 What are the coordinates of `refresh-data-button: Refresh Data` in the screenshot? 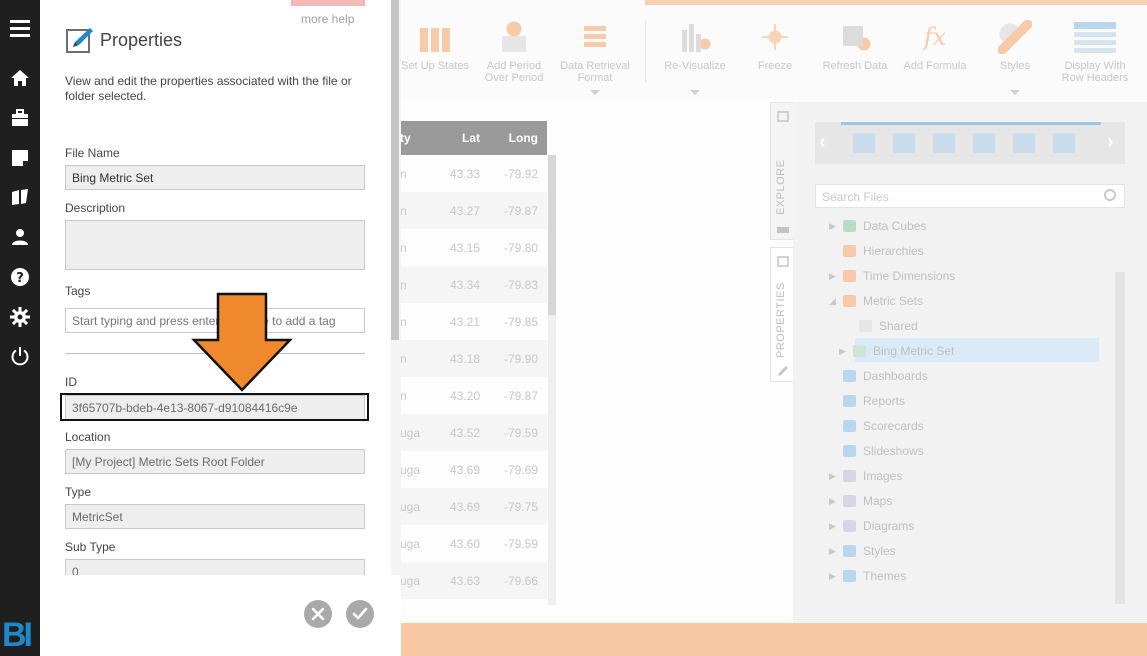 It's located at (855, 46).